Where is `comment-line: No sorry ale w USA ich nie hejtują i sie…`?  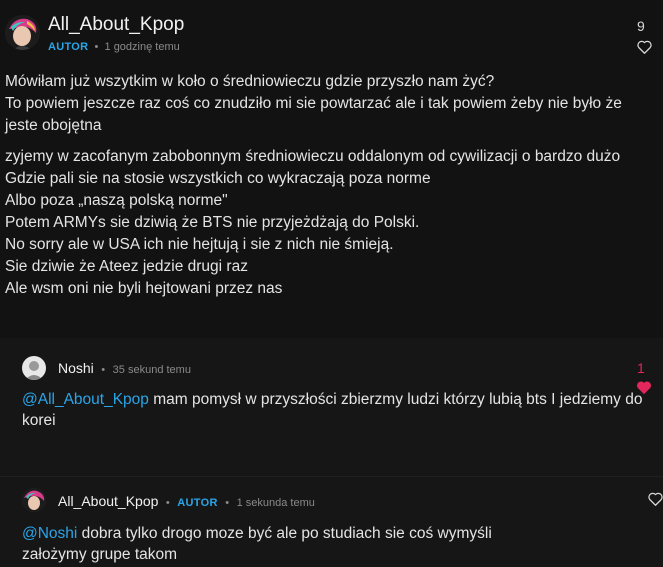
comment-line: No sorry ale w USA ich nie hejtują i sie… is located at coordinates (199, 244).